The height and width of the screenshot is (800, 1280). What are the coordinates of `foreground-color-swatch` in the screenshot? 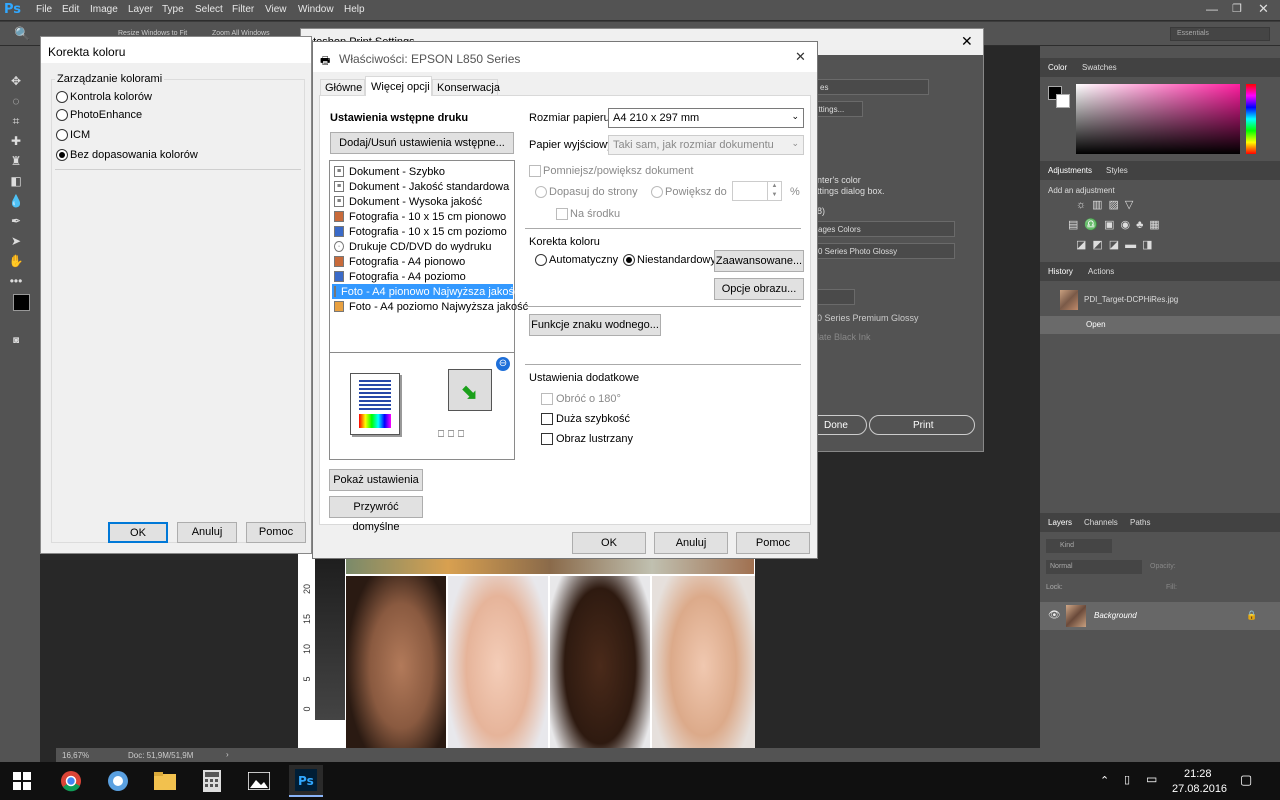 It's located at (21, 302).